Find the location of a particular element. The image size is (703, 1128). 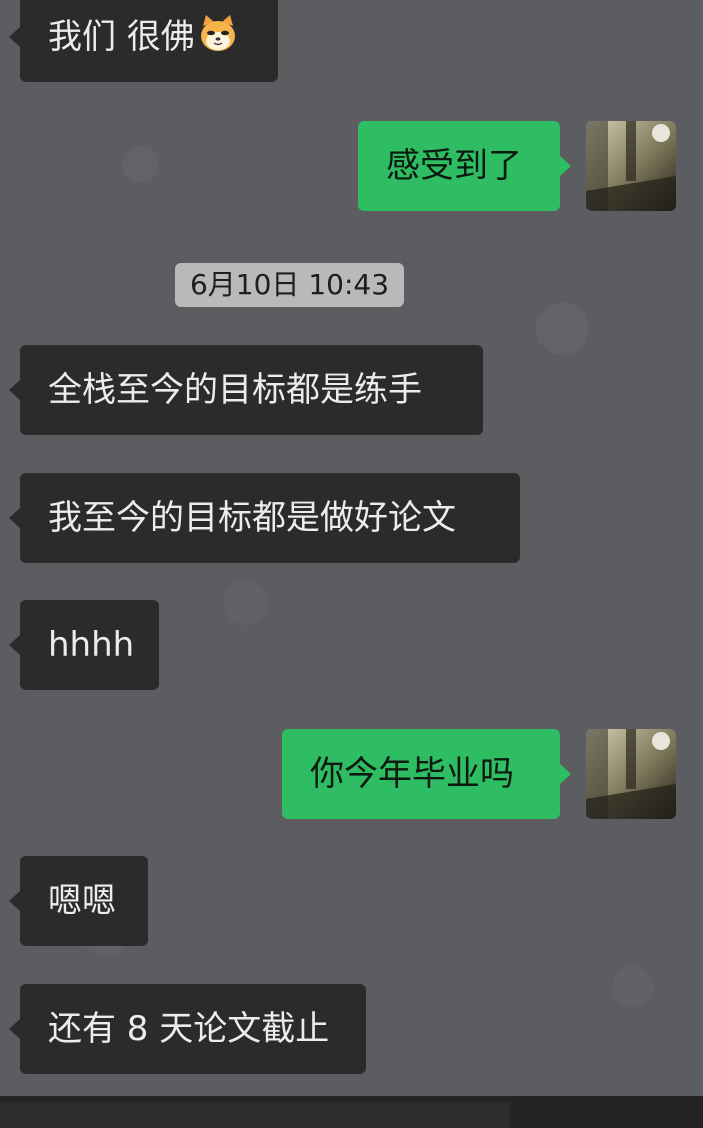

message-text: 我们 很佛 is located at coordinates (121, 37).